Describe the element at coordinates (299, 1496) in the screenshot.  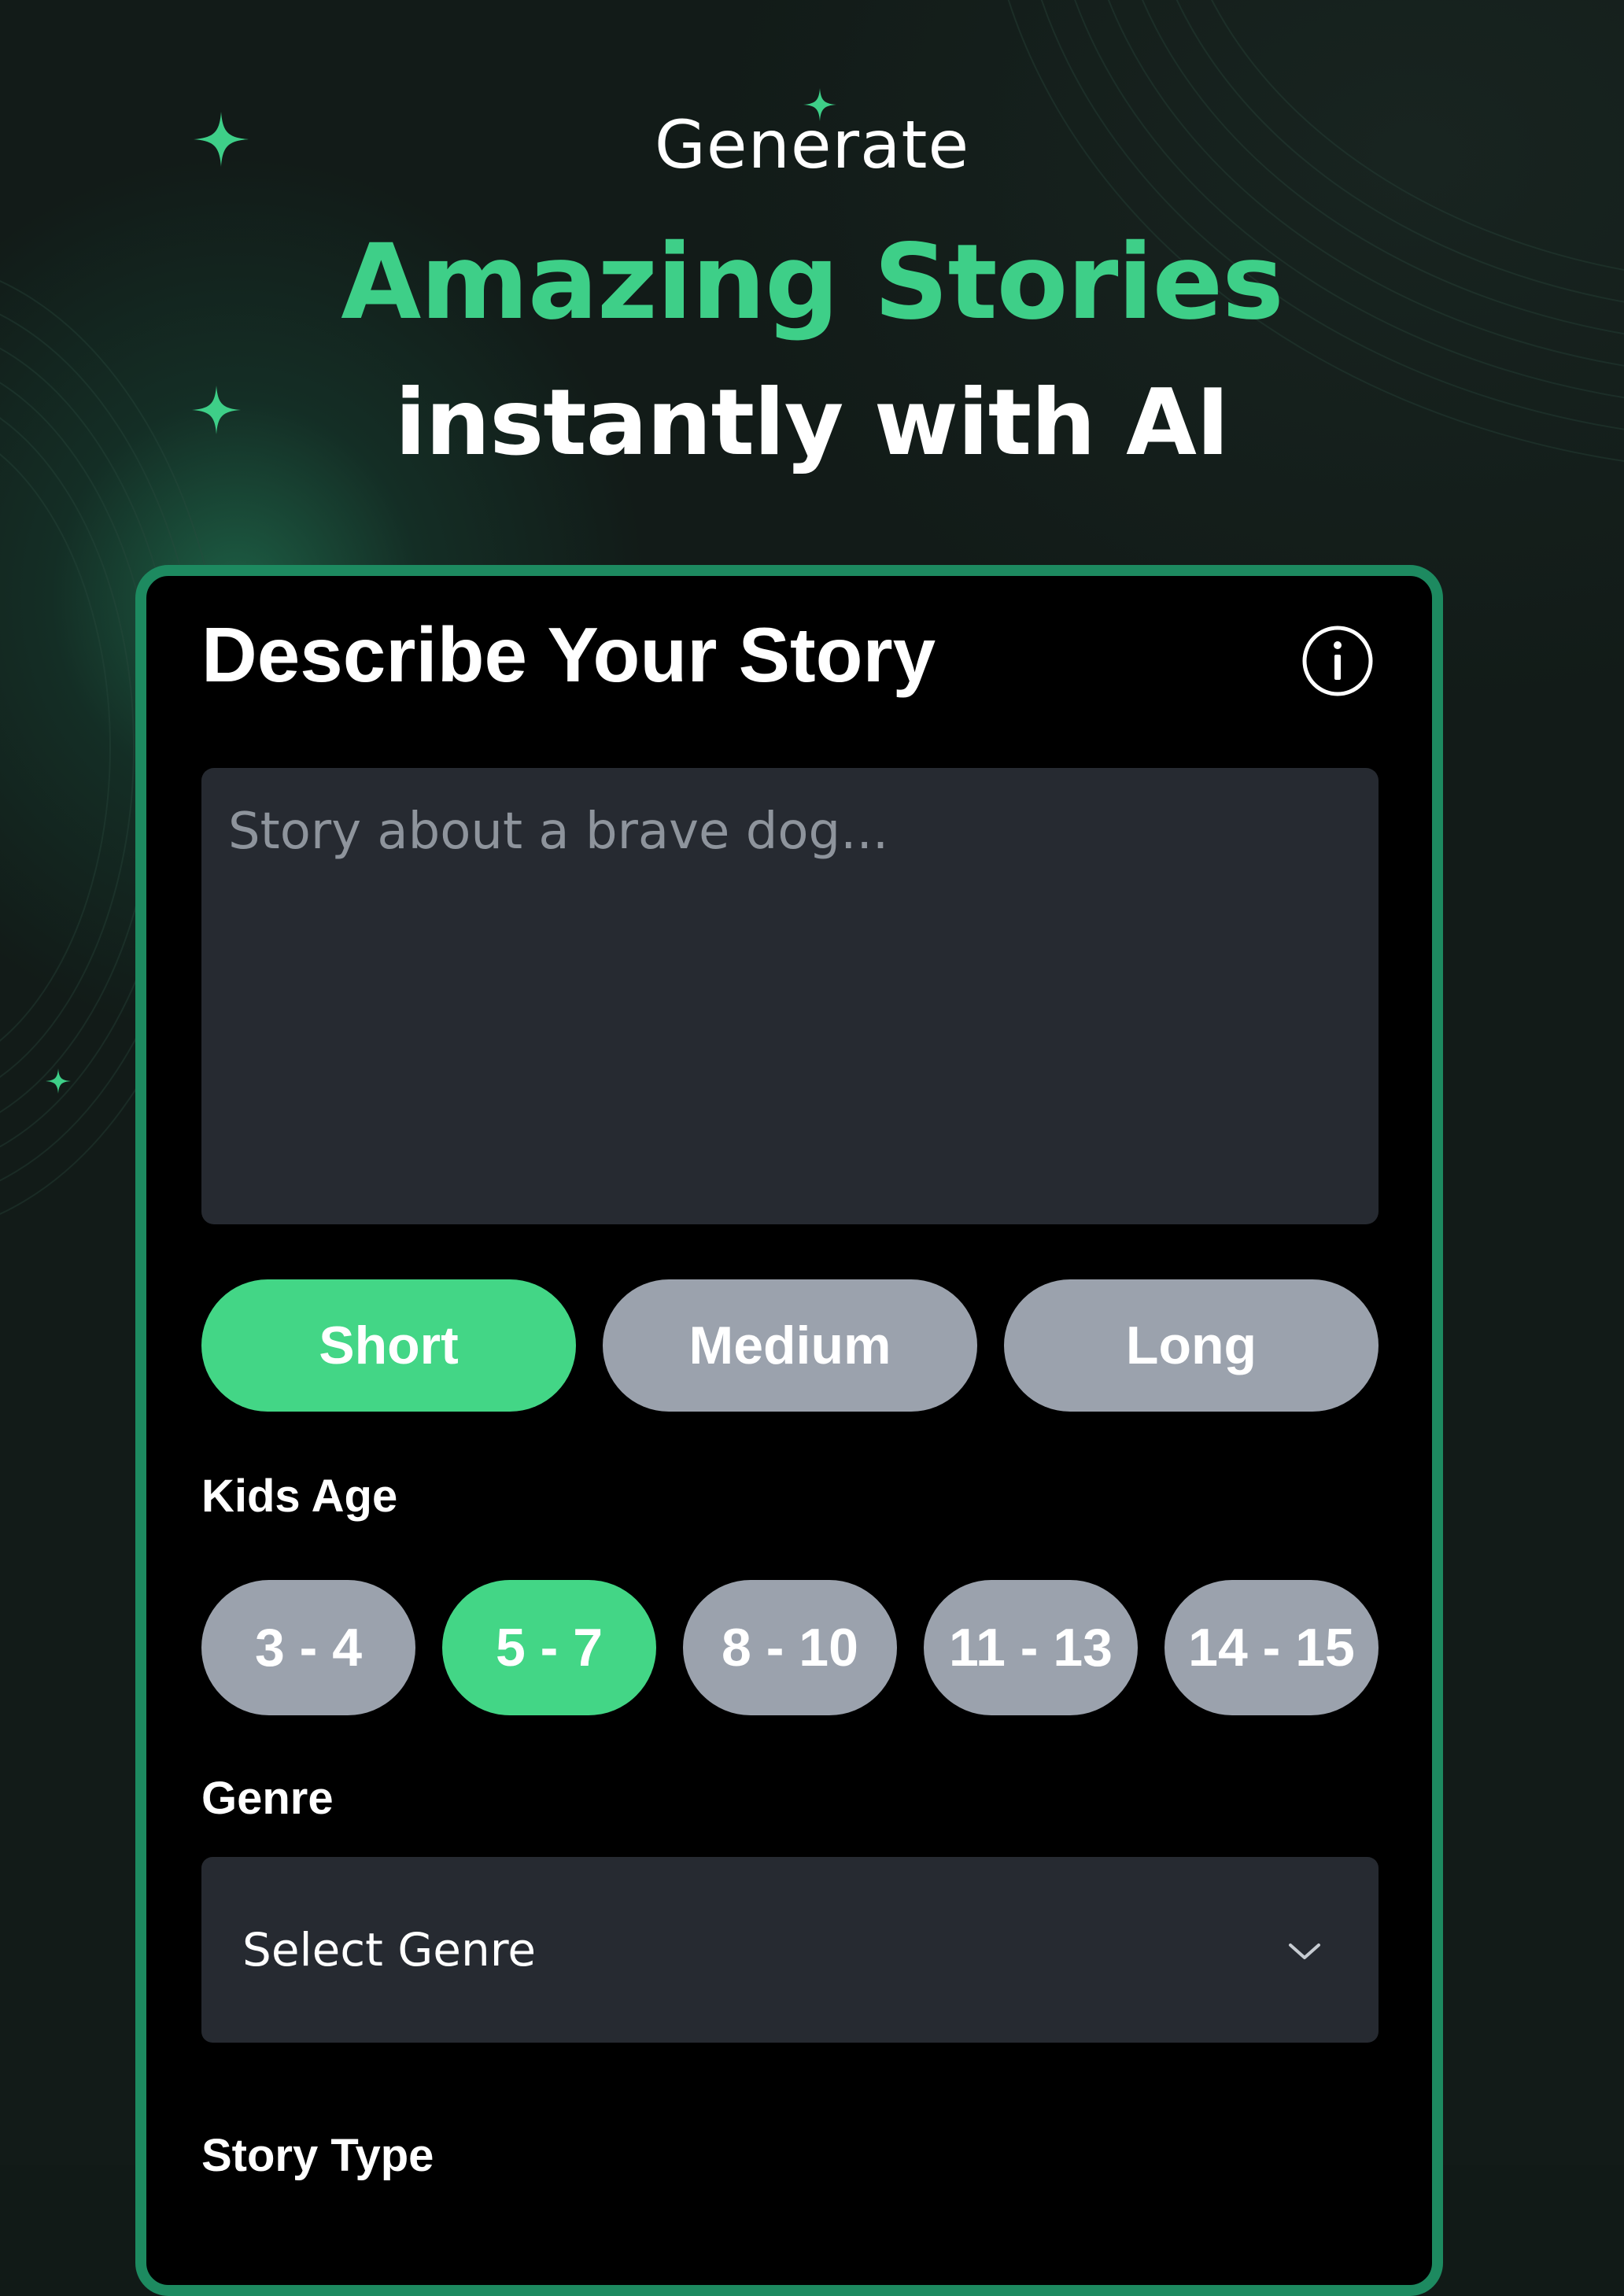
I see `kids-age-label: Kids Age` at that location.